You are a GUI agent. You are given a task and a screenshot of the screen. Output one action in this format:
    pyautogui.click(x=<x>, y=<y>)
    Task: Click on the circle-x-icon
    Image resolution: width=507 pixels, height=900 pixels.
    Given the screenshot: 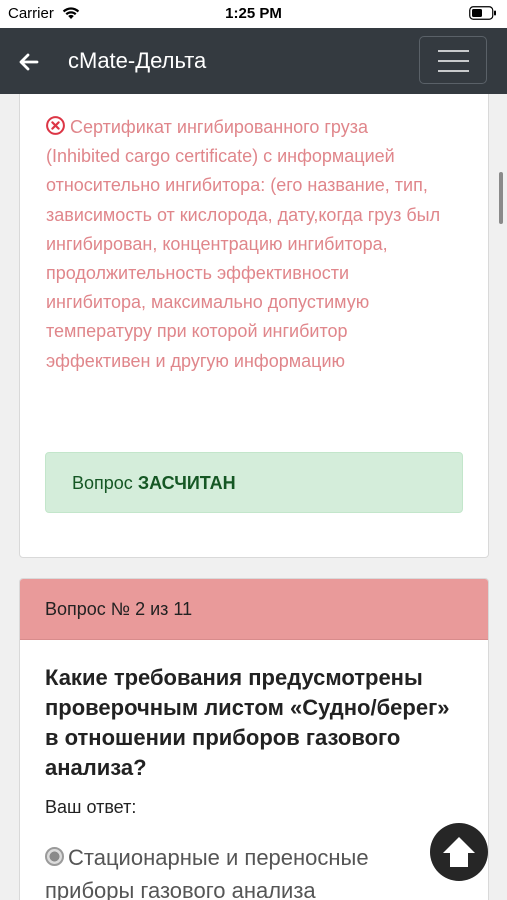 What is the action you would take?
    pyautogui.click(x=55, y=125)
    